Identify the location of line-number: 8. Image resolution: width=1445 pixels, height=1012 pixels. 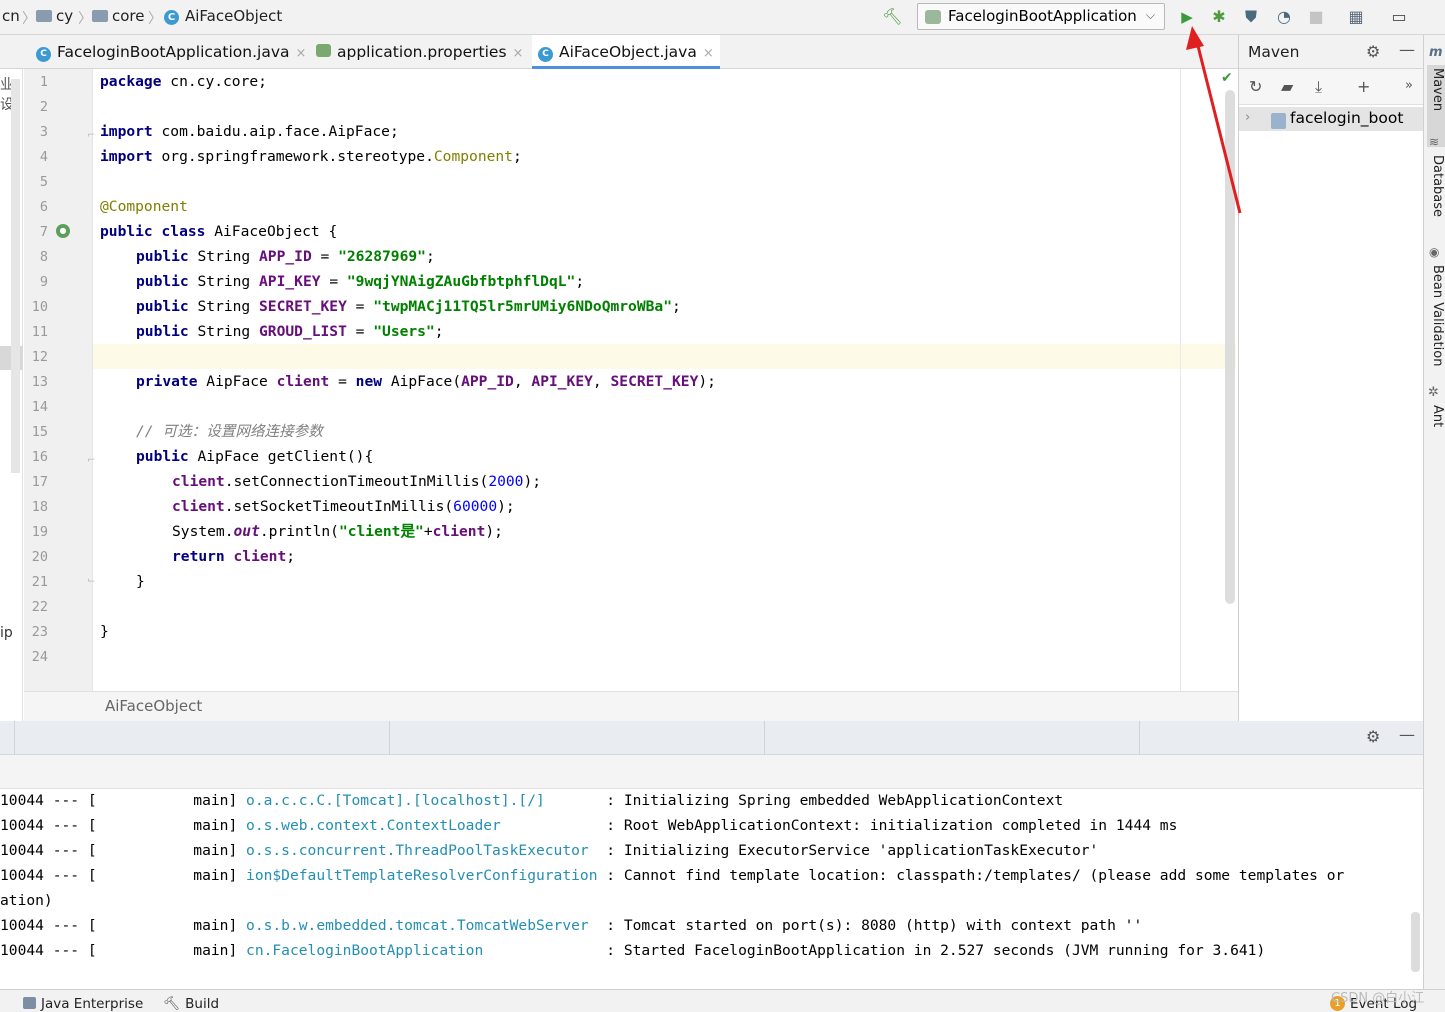
(36, 257).